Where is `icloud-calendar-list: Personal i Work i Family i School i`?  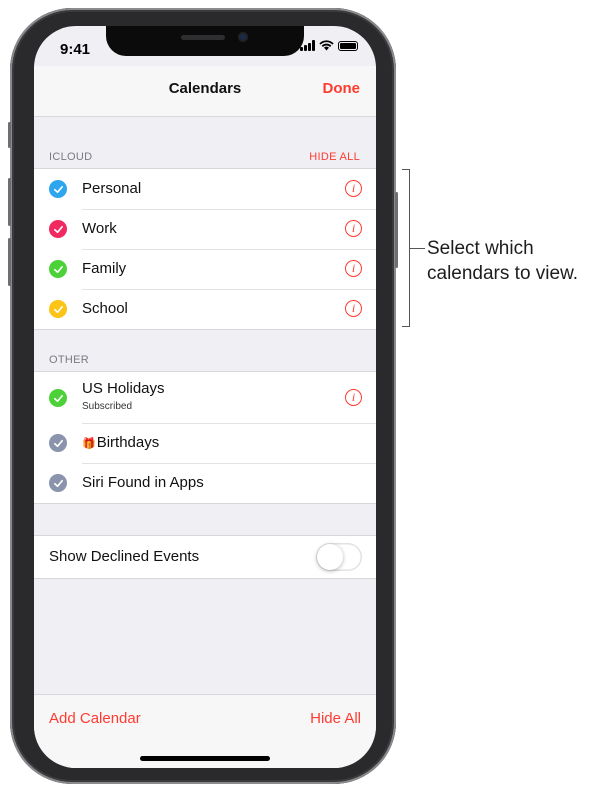
icloud-calendar-list: Personal i Work i Family i School i is located at coordinates (205, 249).